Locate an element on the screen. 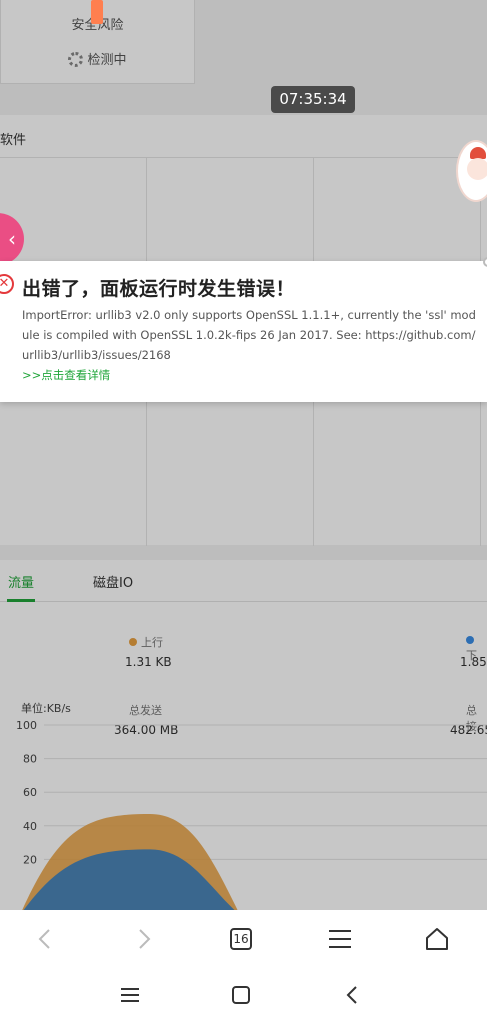 Image resolution: width=487 pixels, height=1024 pixels. risk-status-text: 检测中 is located at coordinates (107, 60).